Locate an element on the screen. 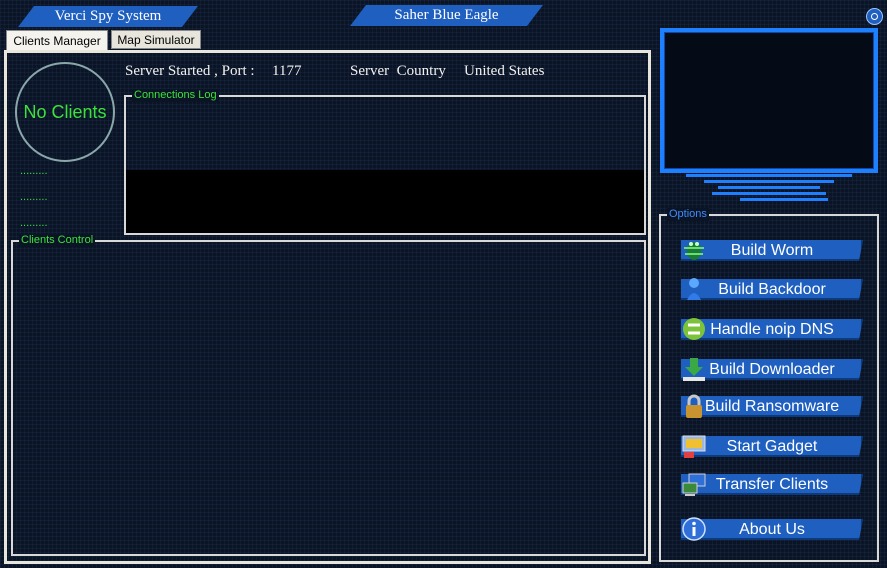 The width and height of the screenshot is (887, 568). center-title-banner: Saher Blue Eagle is located at coordinates (446, 15).